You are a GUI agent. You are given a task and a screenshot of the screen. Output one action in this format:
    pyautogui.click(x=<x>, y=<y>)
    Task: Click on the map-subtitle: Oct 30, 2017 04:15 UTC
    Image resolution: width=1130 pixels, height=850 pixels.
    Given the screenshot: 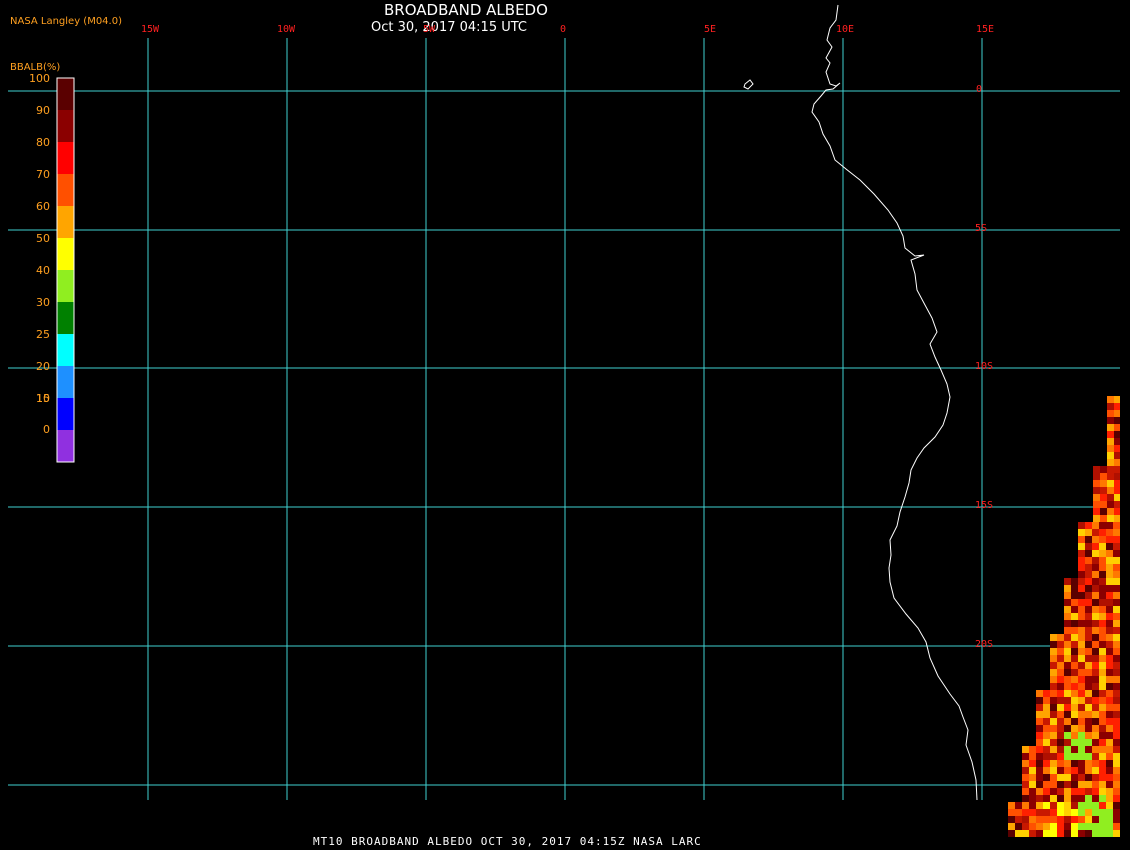 What is the action you would take?
    pyautogui.click(x=449, y=27)
    